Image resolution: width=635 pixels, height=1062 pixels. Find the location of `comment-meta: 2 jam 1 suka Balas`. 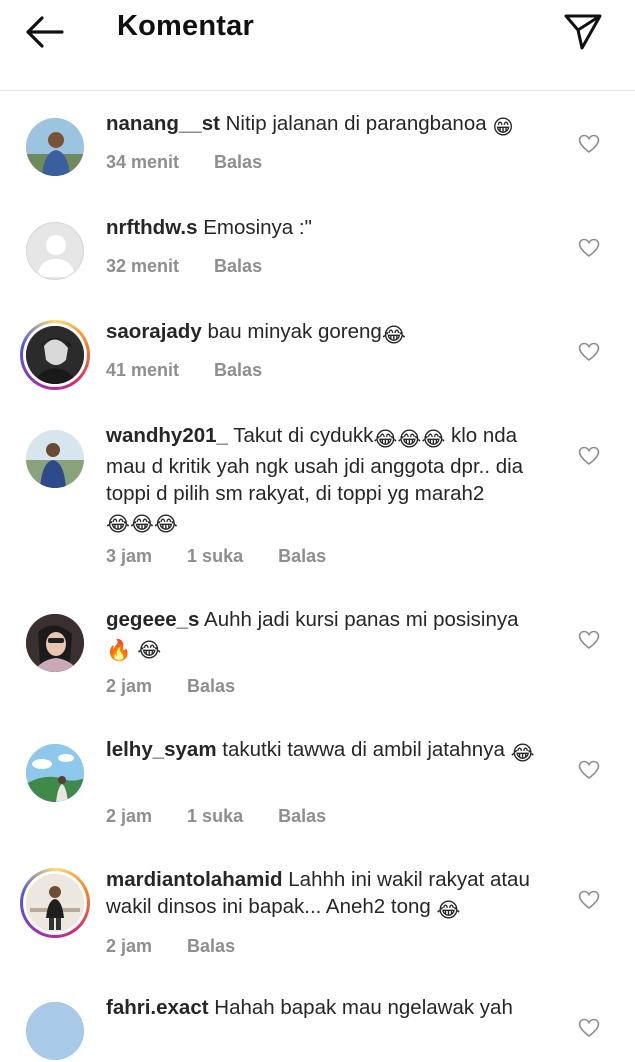

comment-meta: 2 jam 1 suka Balas is located at coordinates (231, 816).